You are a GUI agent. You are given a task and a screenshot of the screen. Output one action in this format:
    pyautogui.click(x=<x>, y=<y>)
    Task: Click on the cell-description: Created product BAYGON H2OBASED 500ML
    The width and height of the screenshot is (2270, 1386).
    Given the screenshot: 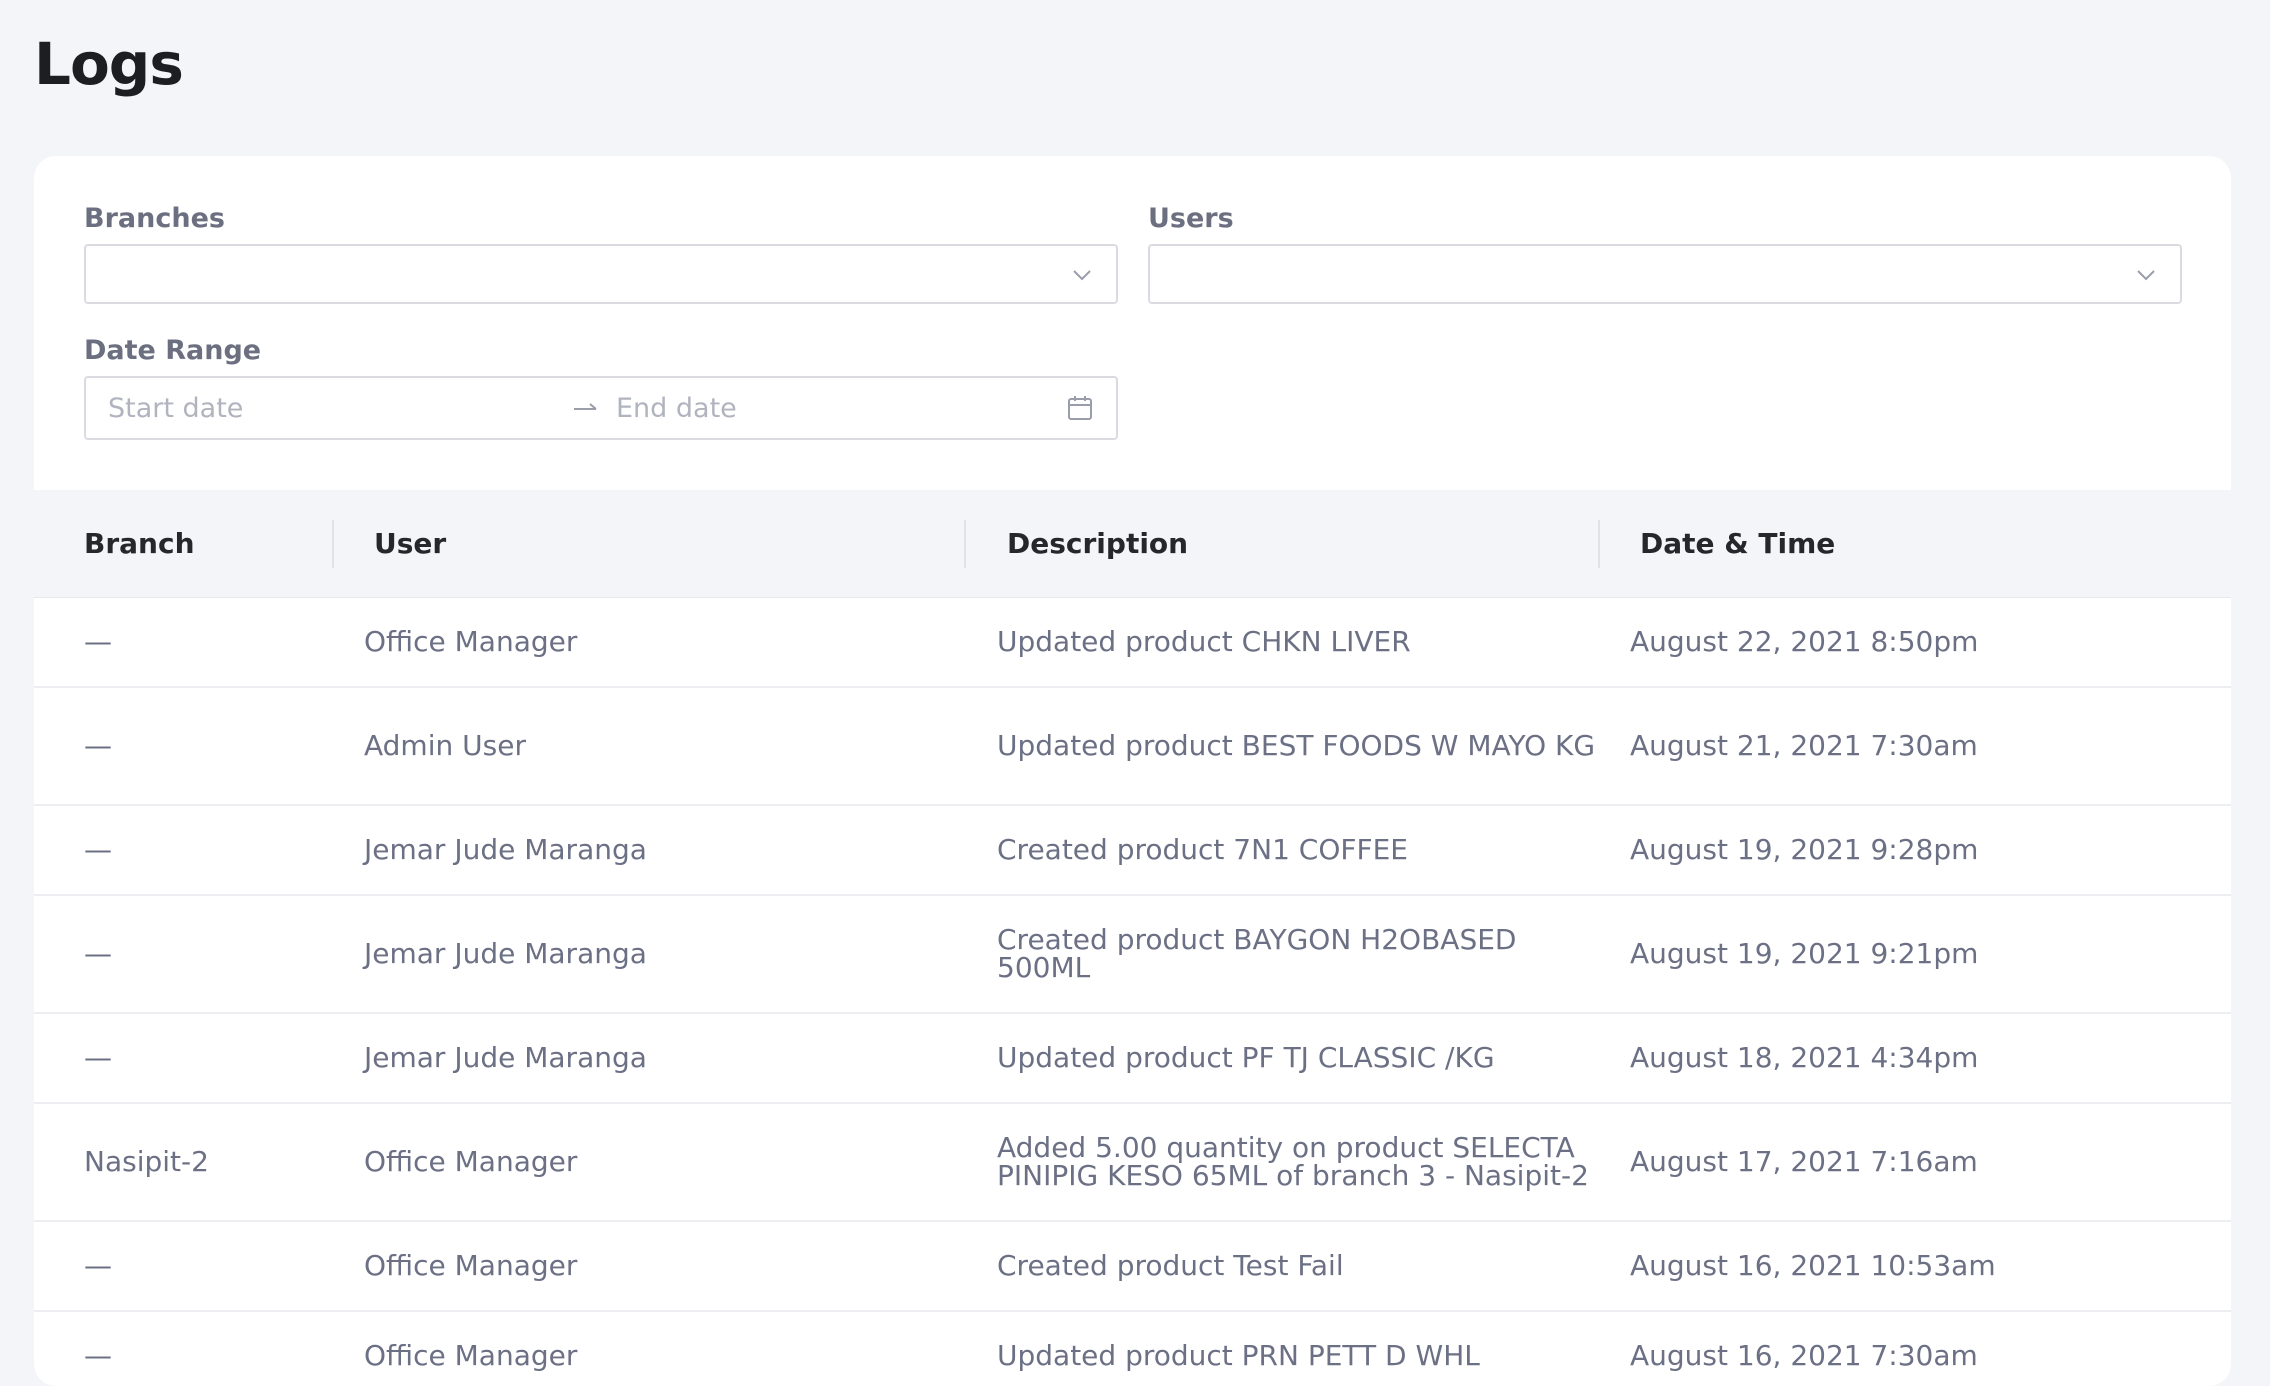 What is the action you would take?
    pyautogui.click(x=1257, y=953)
    